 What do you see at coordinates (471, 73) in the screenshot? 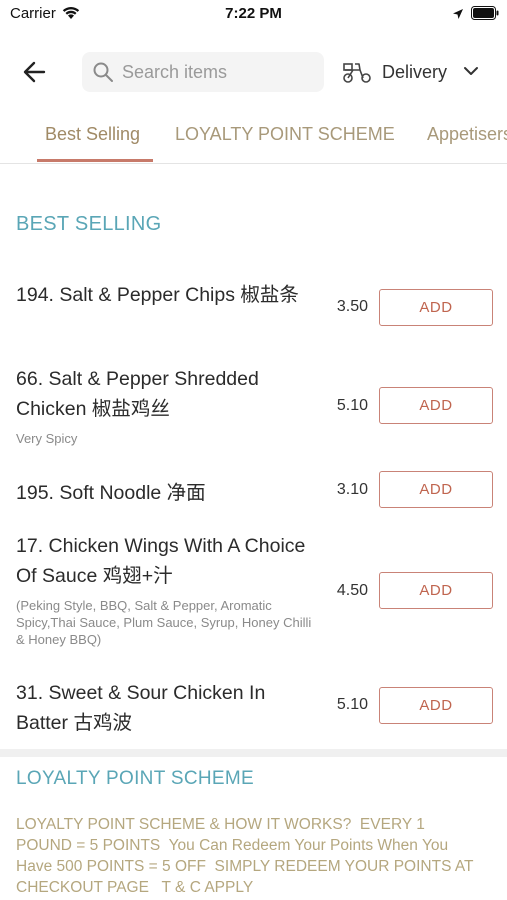
I see `chevron-down-icon` at bounding box center [471, 73].